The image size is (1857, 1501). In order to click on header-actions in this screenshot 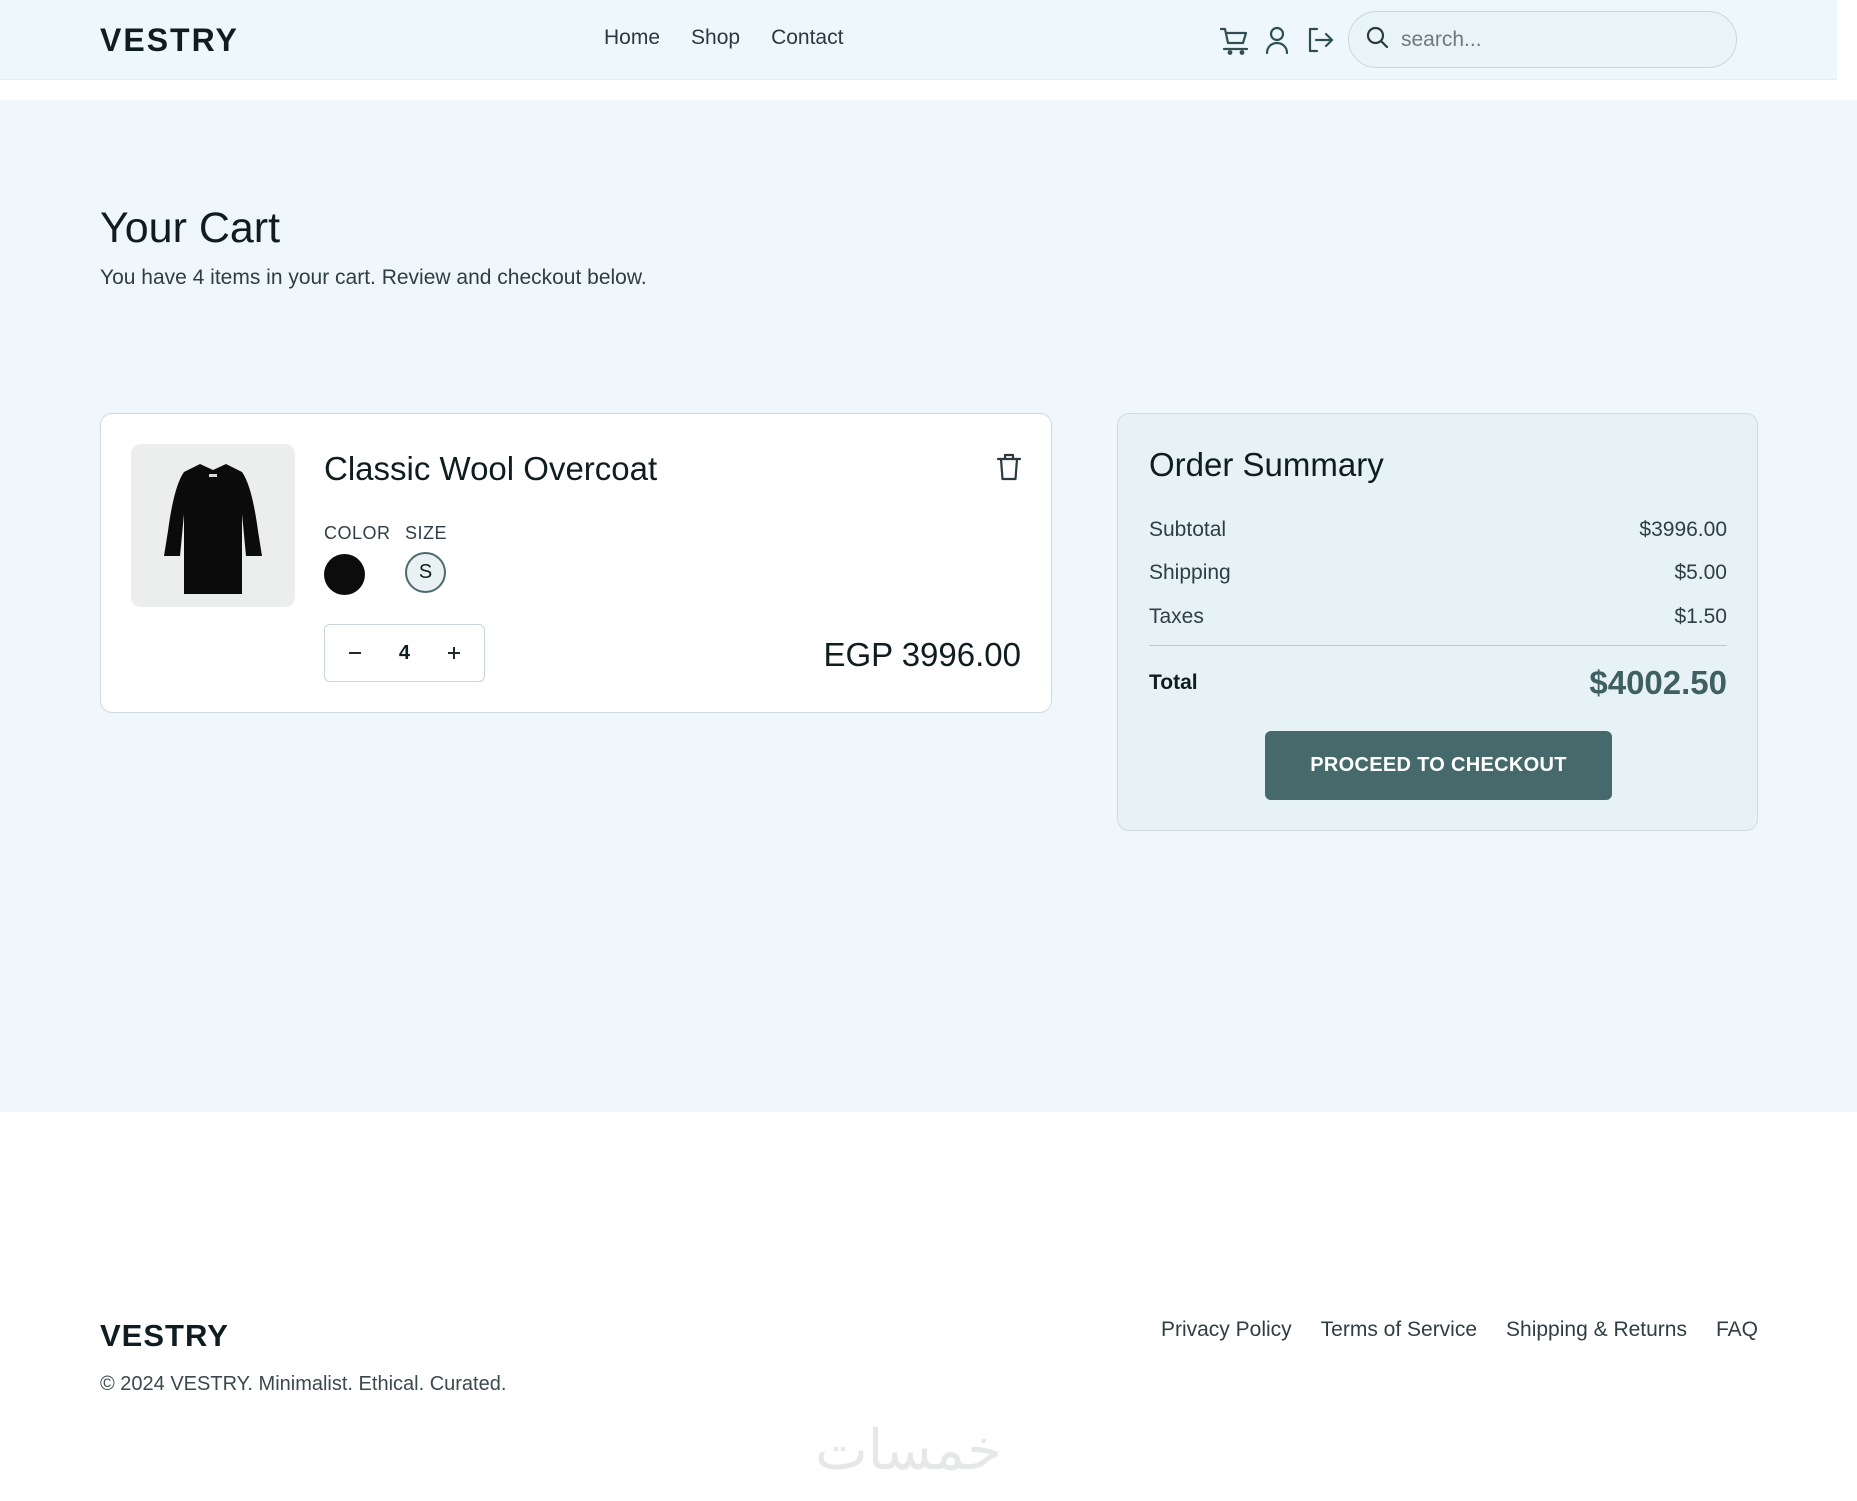, I will do `click(1277, 40)`.